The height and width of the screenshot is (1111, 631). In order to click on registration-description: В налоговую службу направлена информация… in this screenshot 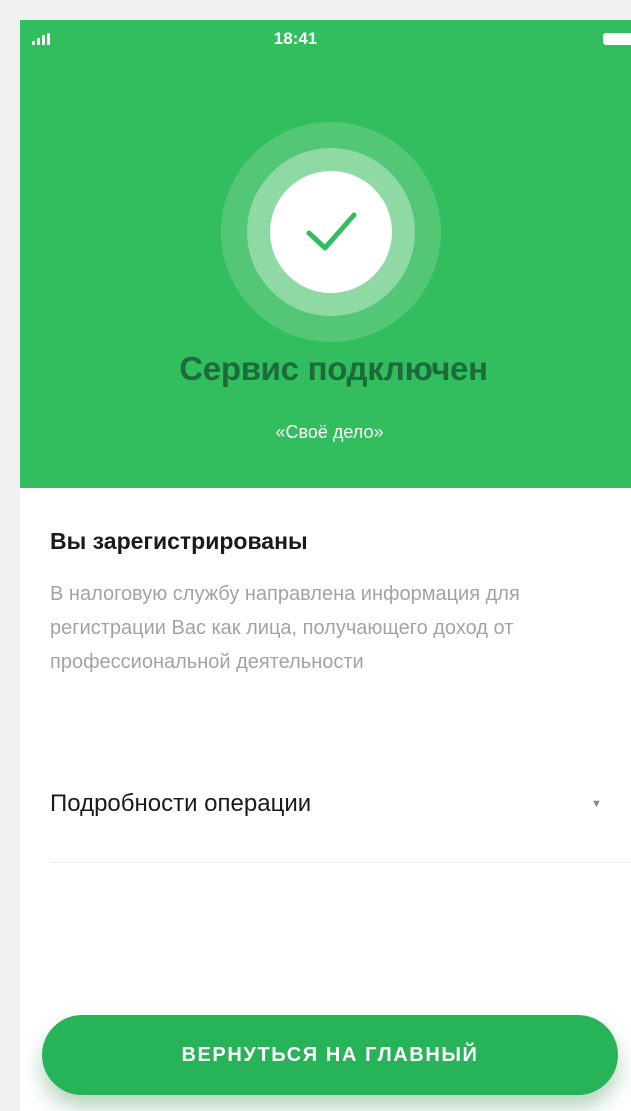, I will do `click(285, 628)`.